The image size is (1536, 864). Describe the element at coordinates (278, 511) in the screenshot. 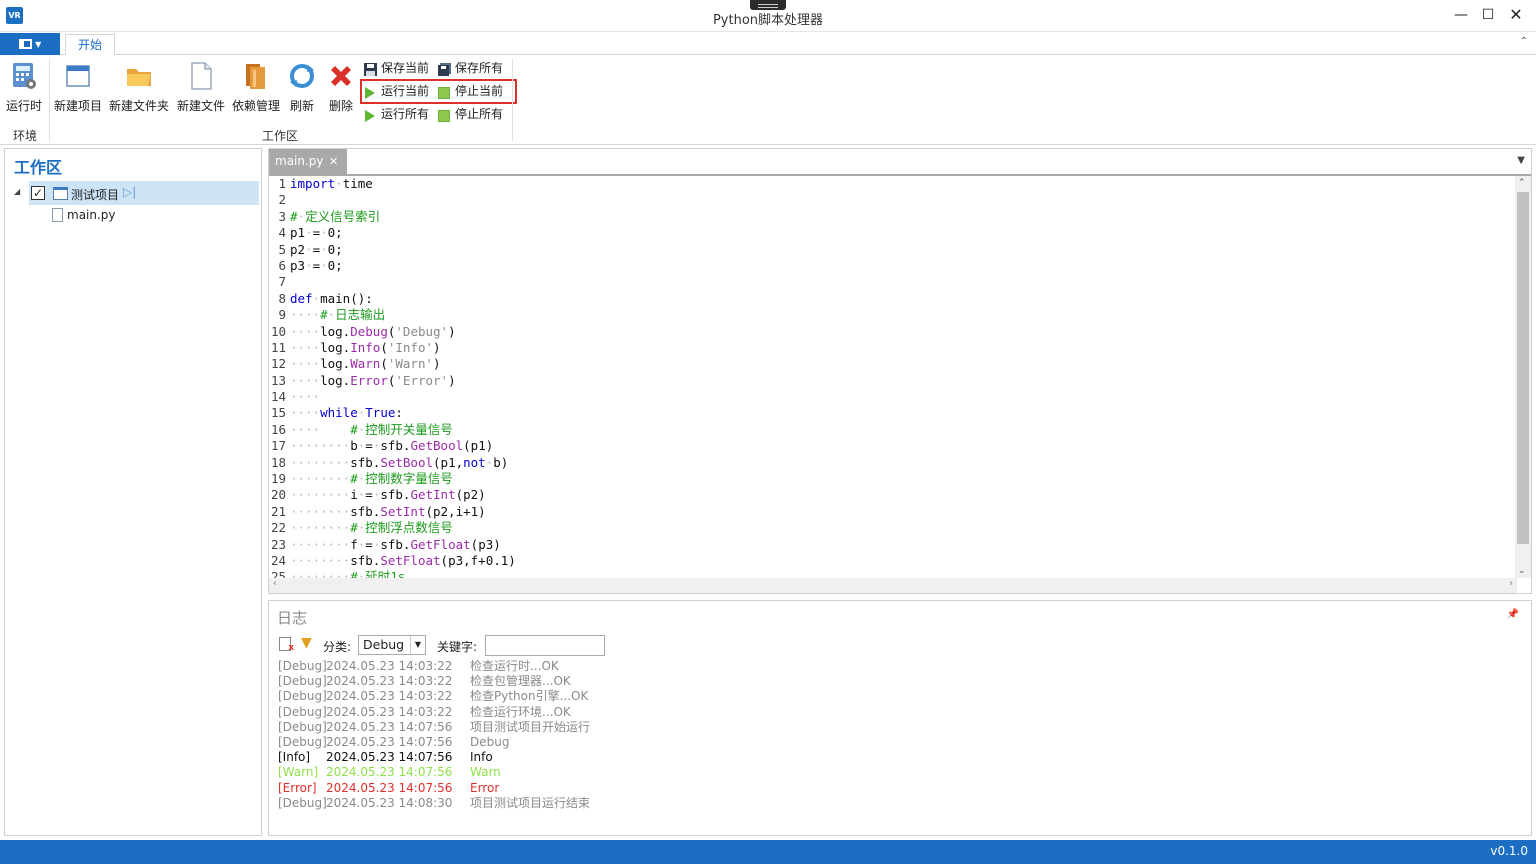

I see `line-number: 21` at that location.